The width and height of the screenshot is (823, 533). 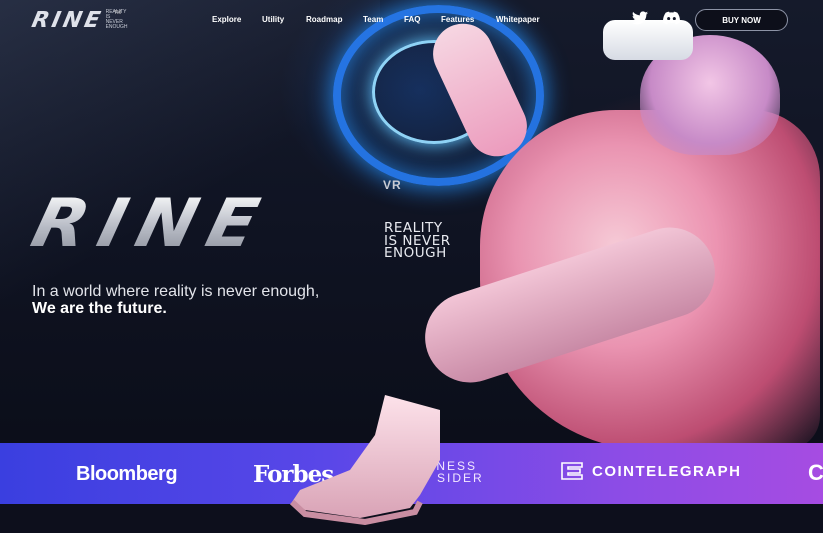 I want to click on nav-link-utility: Utility, so click(x=273, y=19).